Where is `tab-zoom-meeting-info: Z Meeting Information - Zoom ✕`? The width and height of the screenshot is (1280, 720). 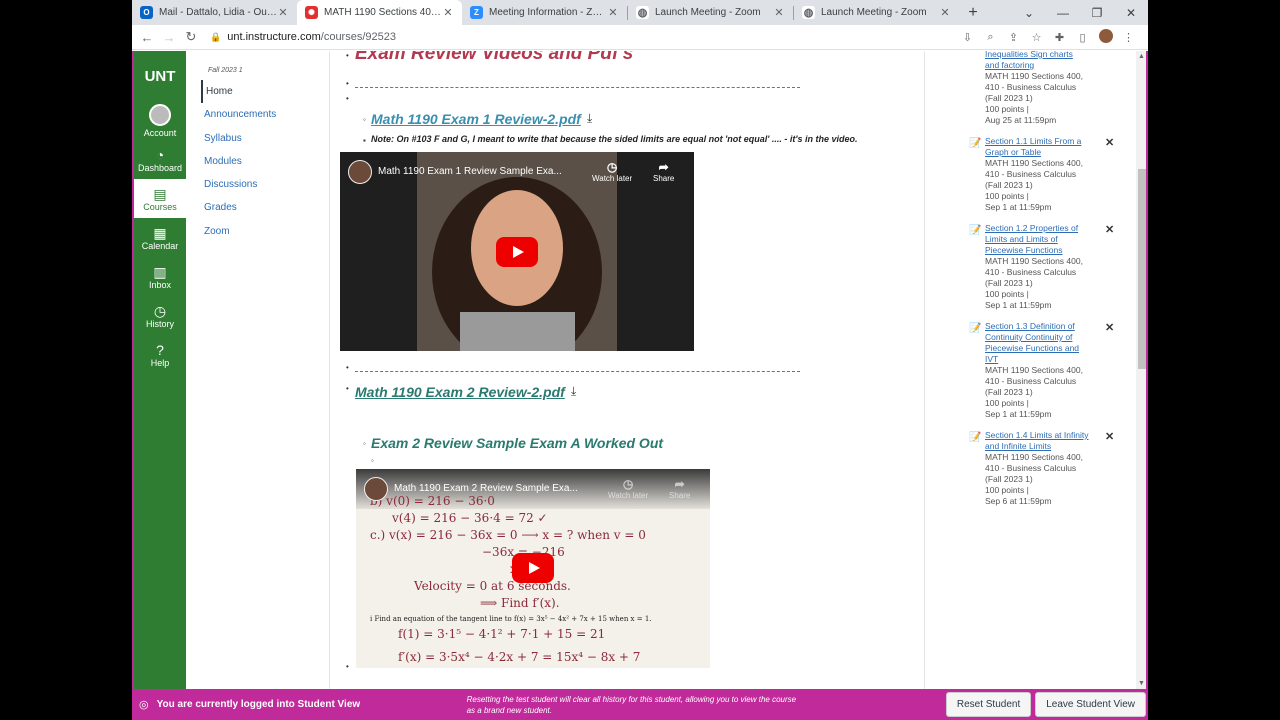 tab-zoom-meeting-info: Z Meeting Information - Zoom ✕ is located at coordinates (544, 12).